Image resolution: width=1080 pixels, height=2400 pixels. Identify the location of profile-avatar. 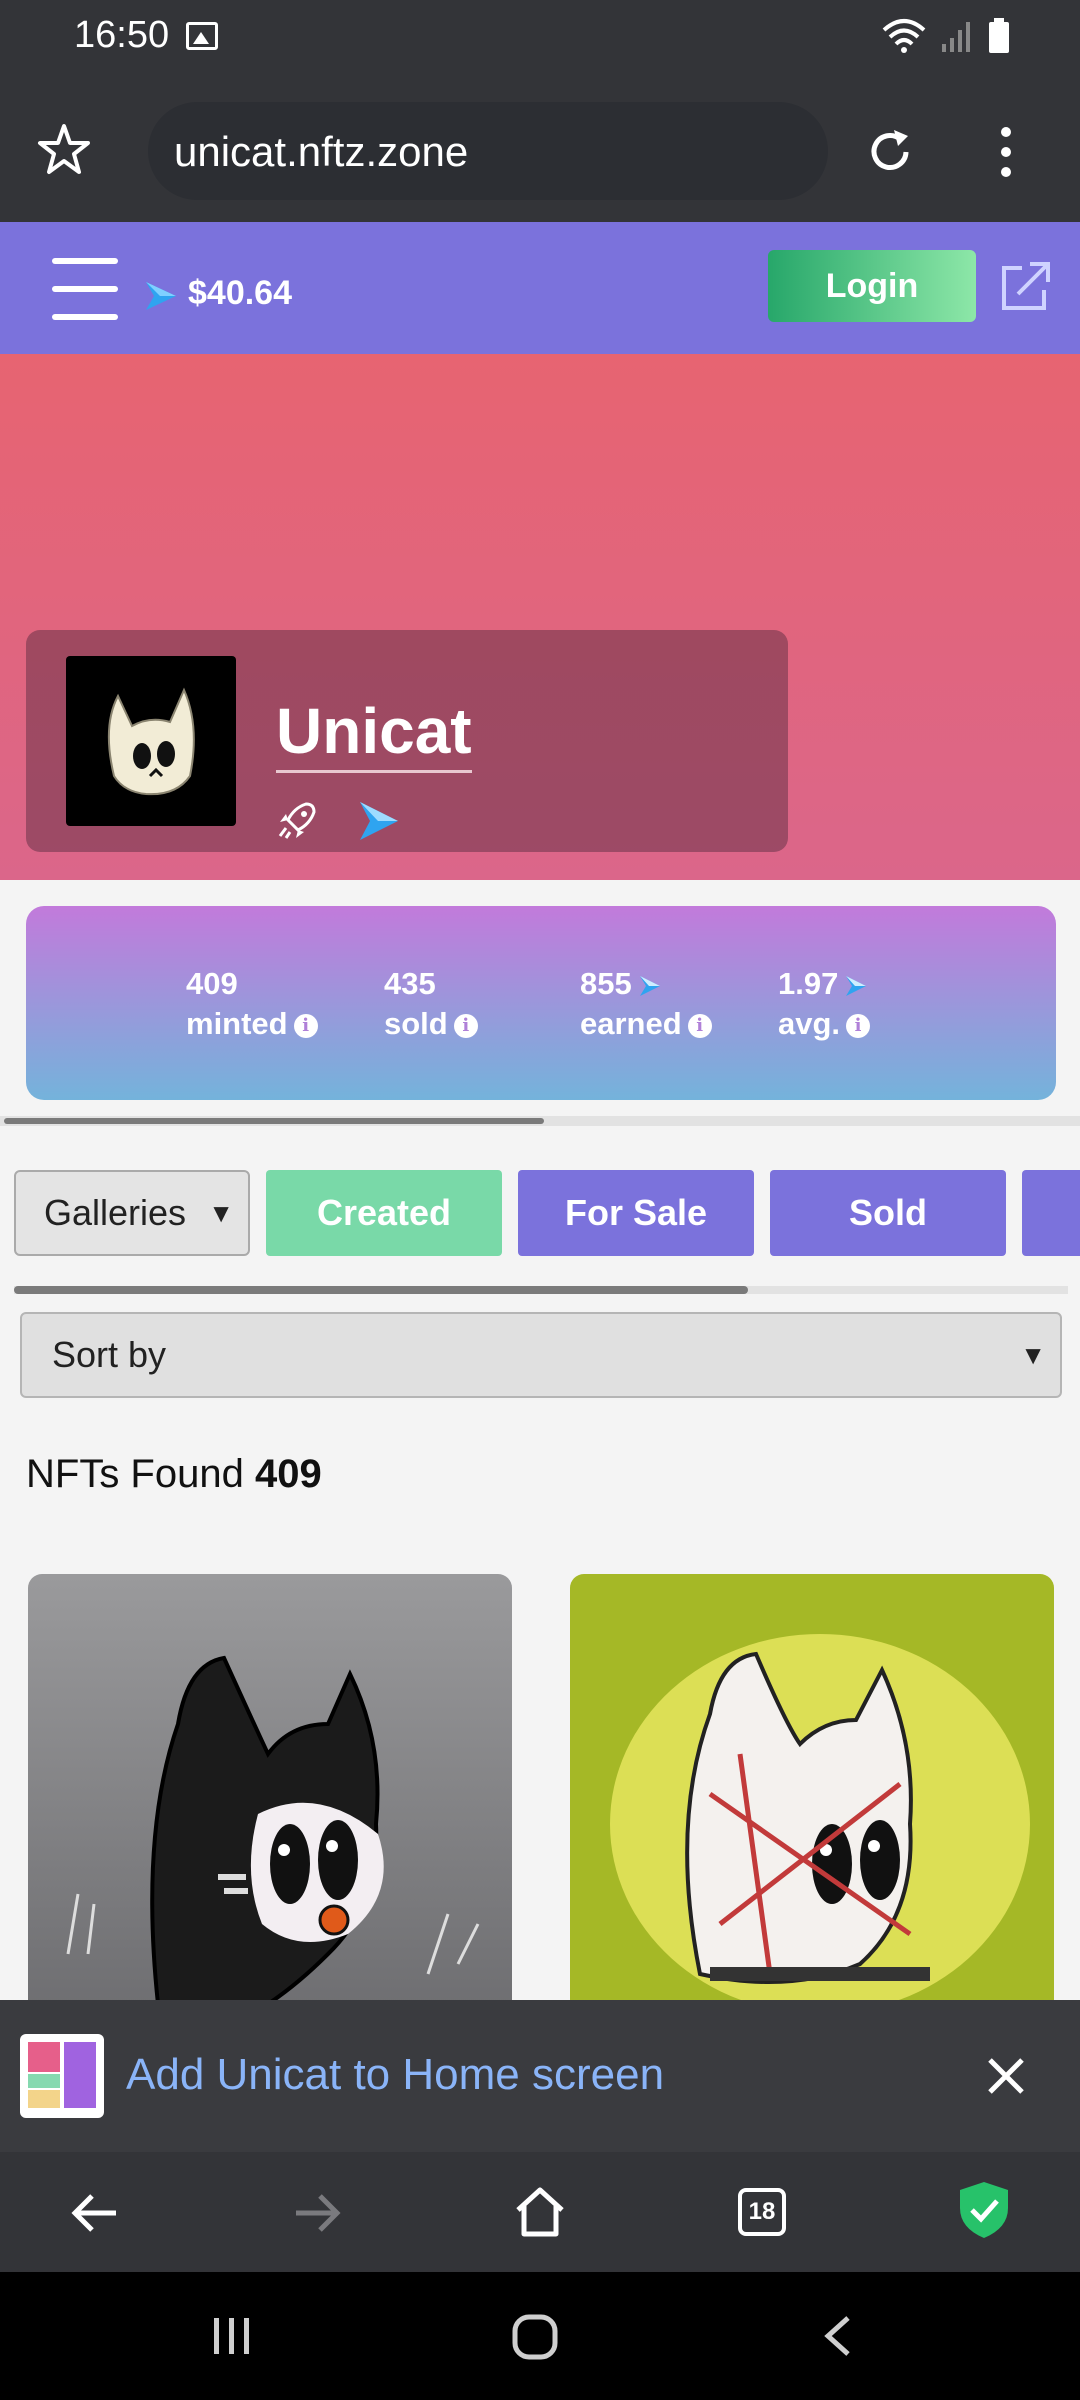
(151, 741).